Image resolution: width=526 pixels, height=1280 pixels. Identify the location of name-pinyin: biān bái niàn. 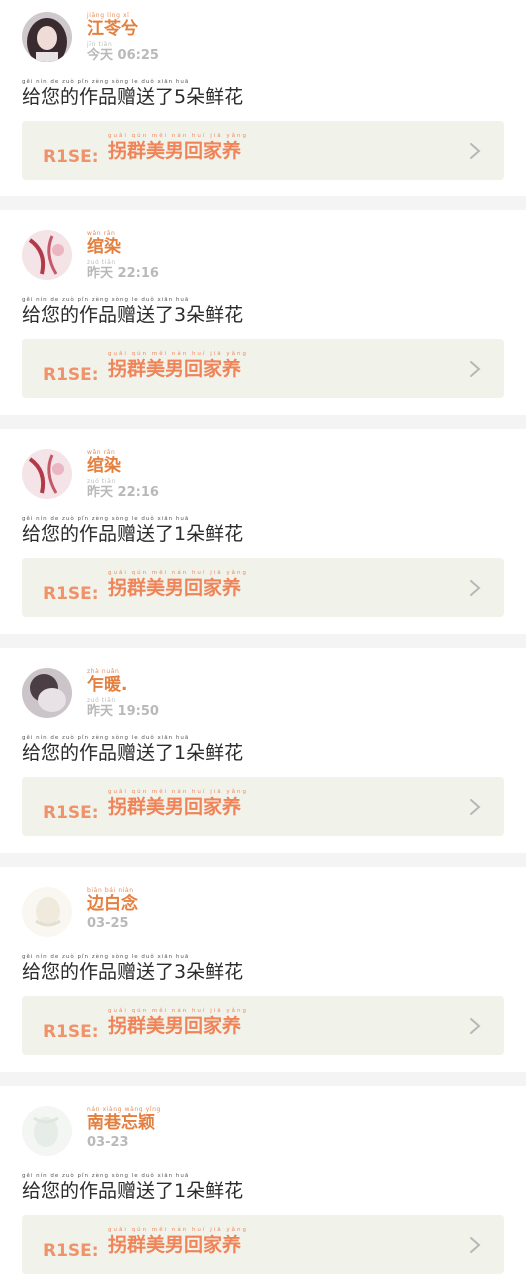
(110, 890).